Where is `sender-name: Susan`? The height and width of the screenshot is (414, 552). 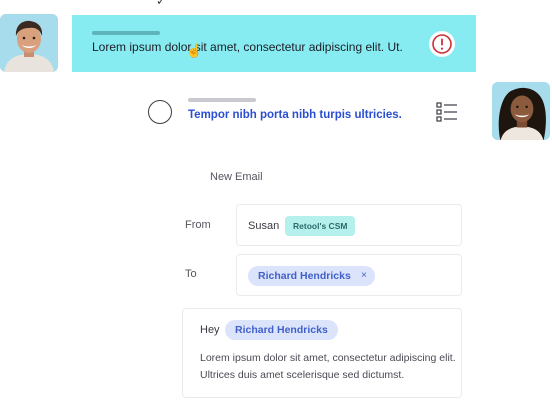
sender-name: Susan is located at coordinates (264, 226).